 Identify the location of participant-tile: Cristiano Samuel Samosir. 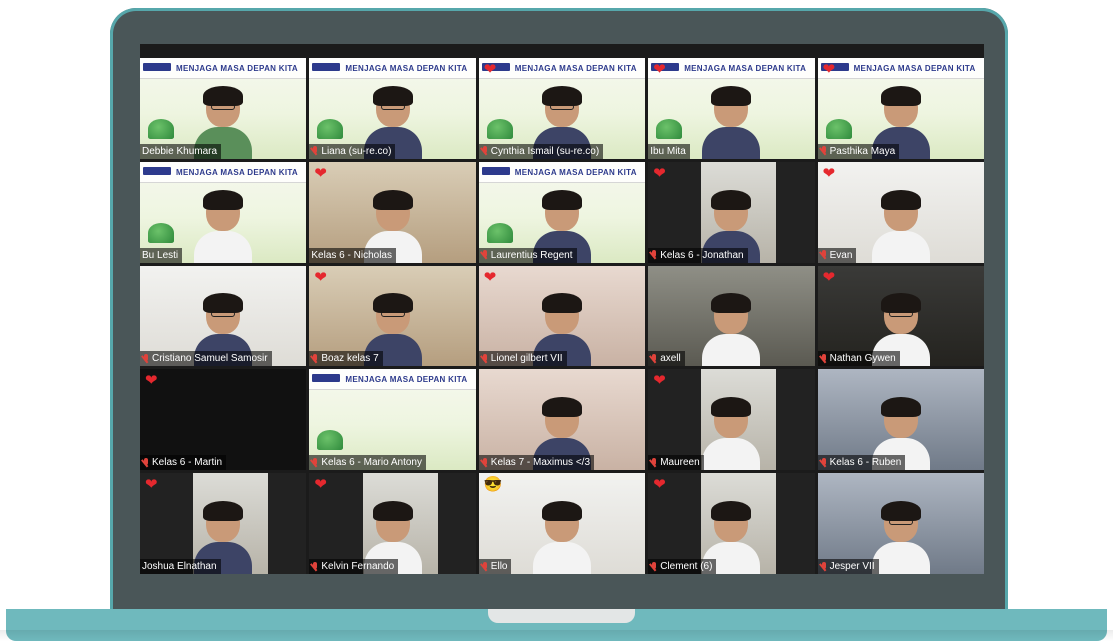
(223, 316).